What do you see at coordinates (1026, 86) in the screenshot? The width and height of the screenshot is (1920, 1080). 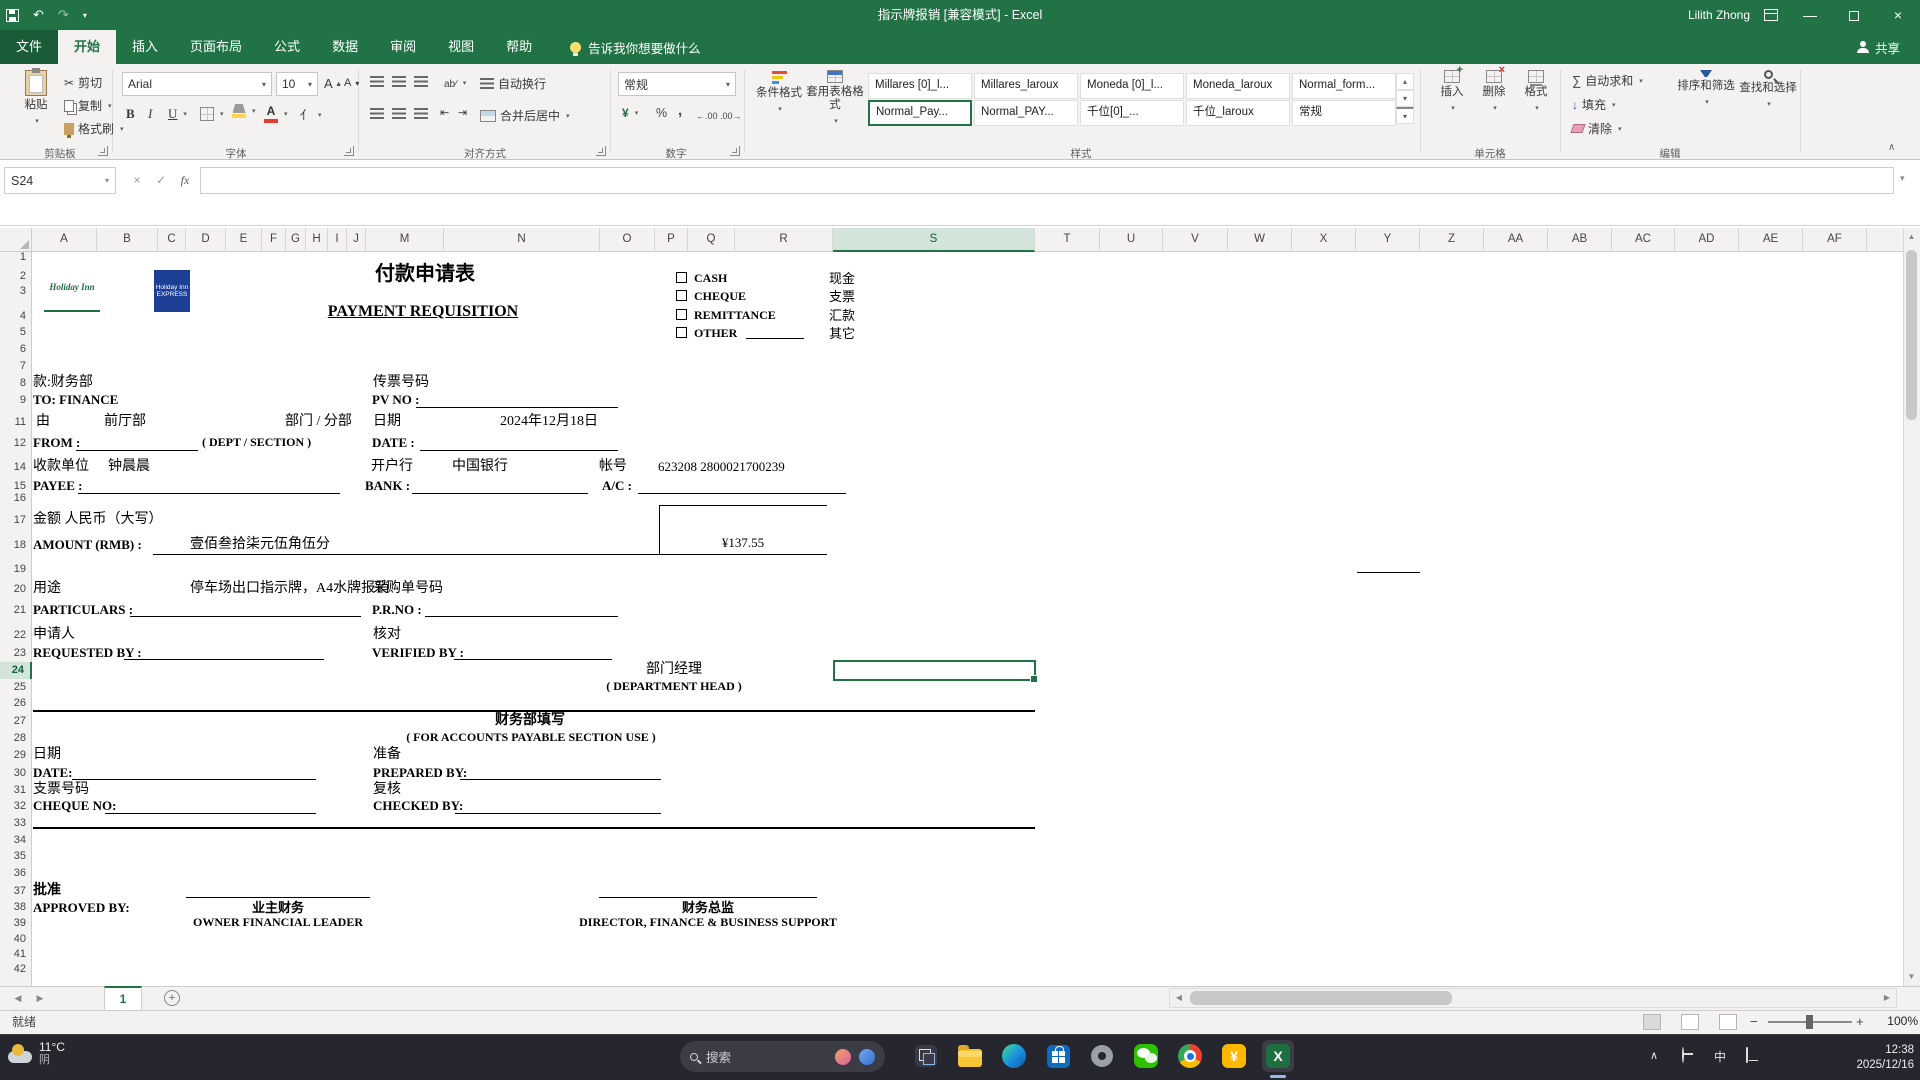 I see `style-chip: Millares_laroux` at bounding box center [1026, 86].